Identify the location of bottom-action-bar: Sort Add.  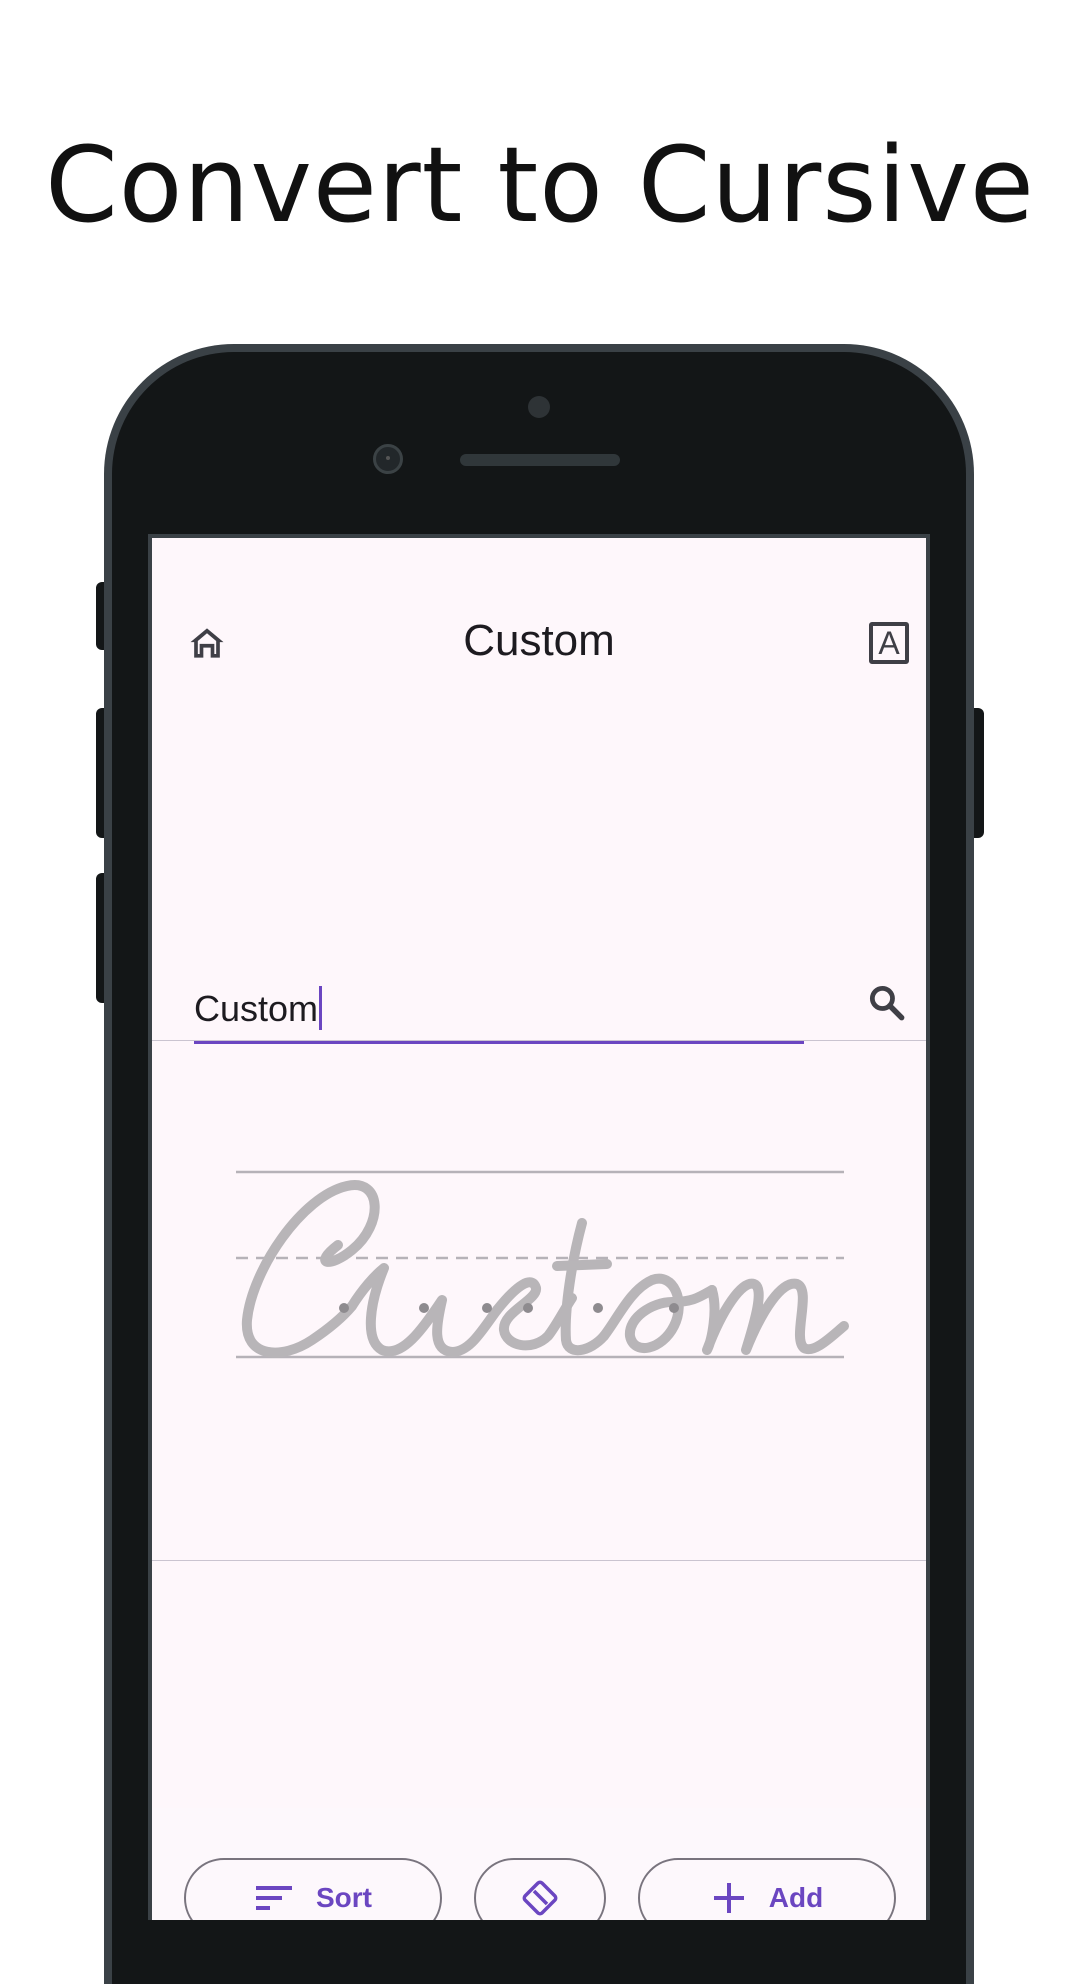
(539, 1864).